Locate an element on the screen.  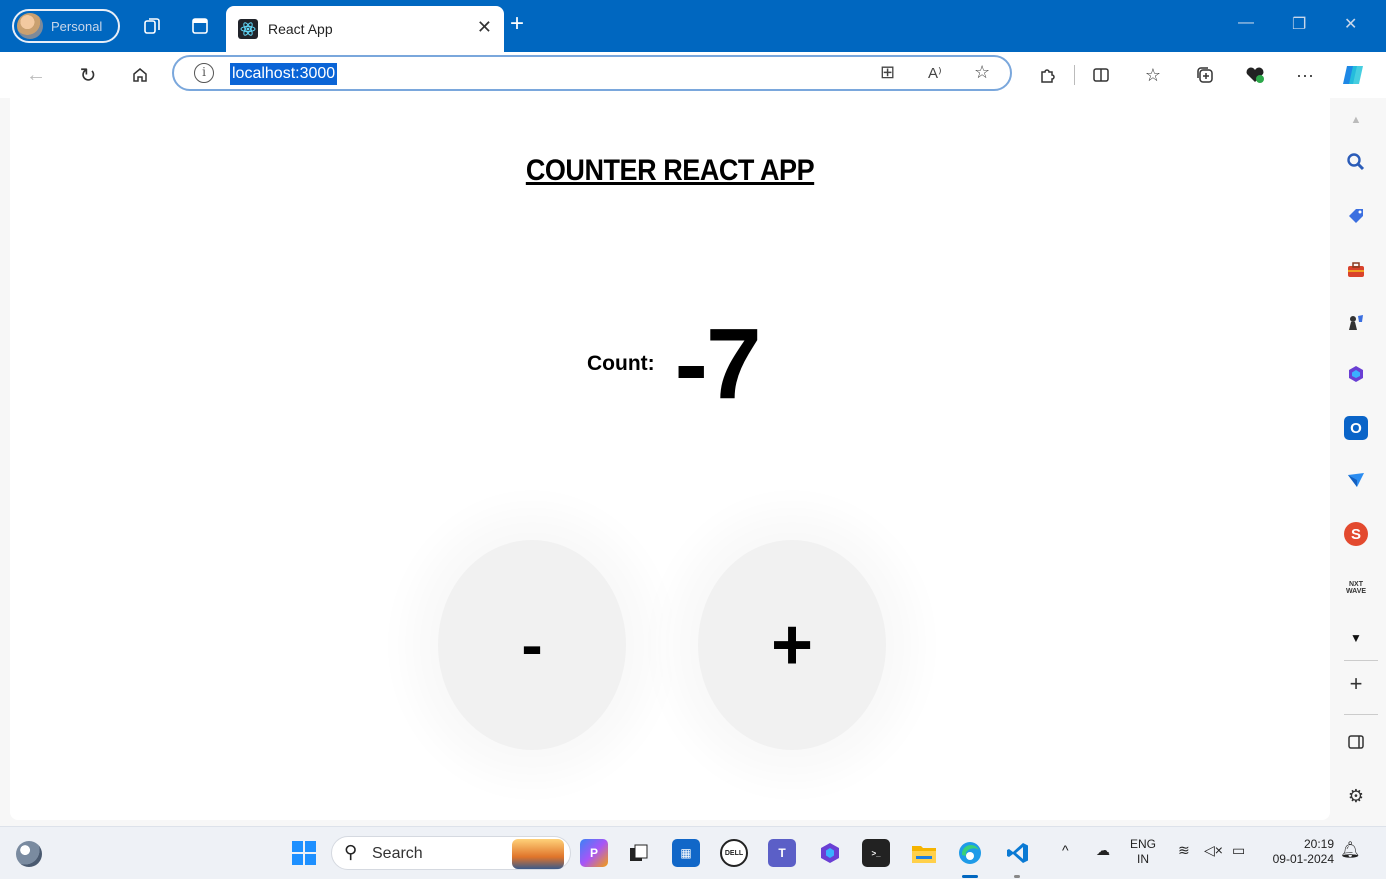
microsoft-store-icon: ▦ is located at coordinates (686, 853).